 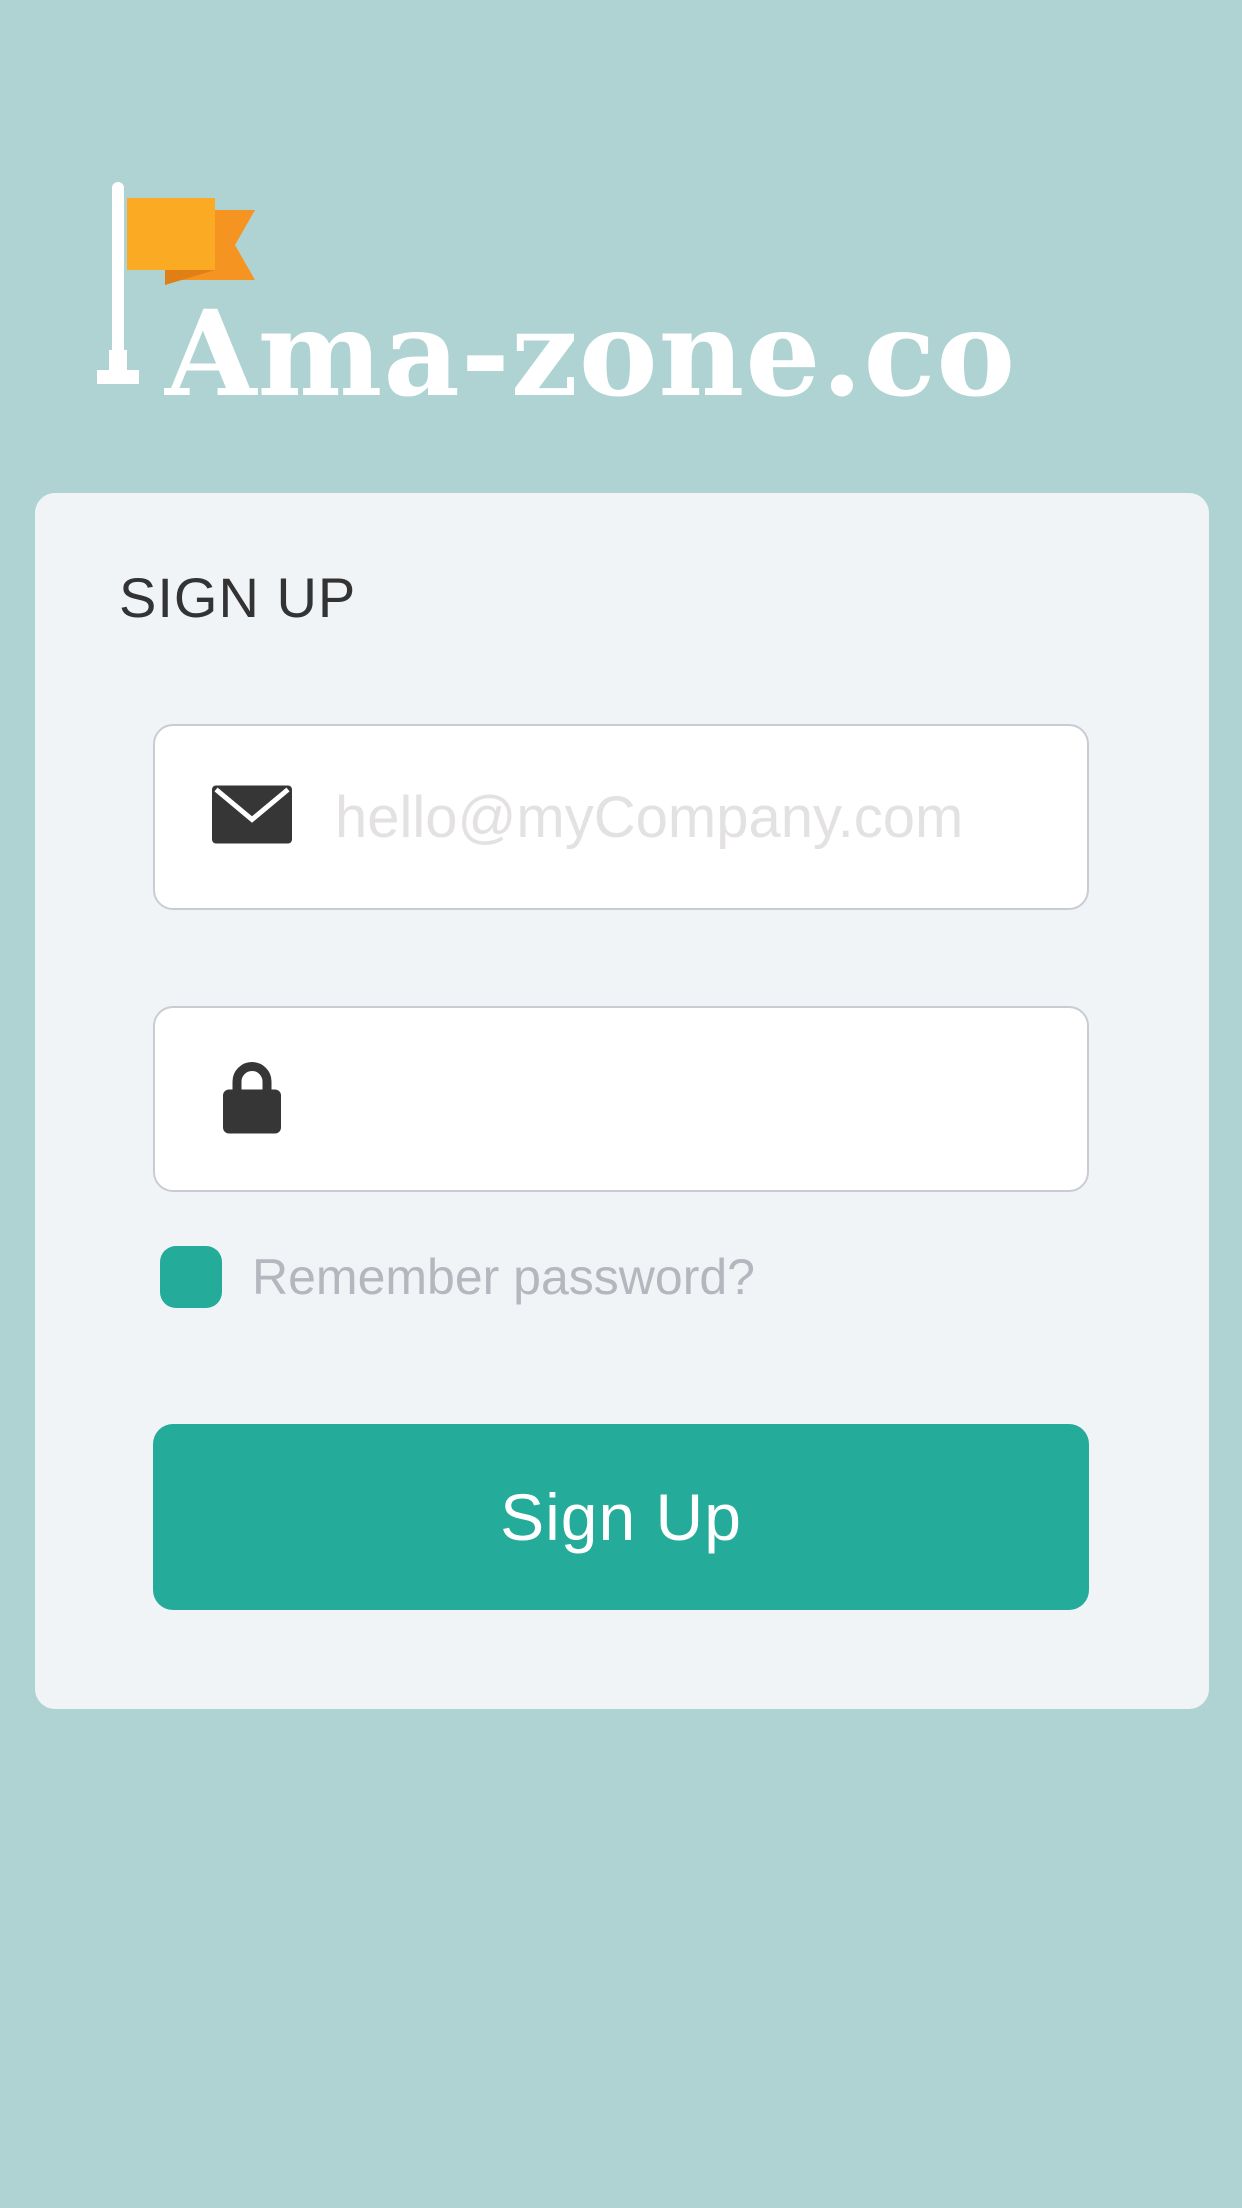 I want to click on brand-logo: Ama-zone.co, so click(x=600, y=296).